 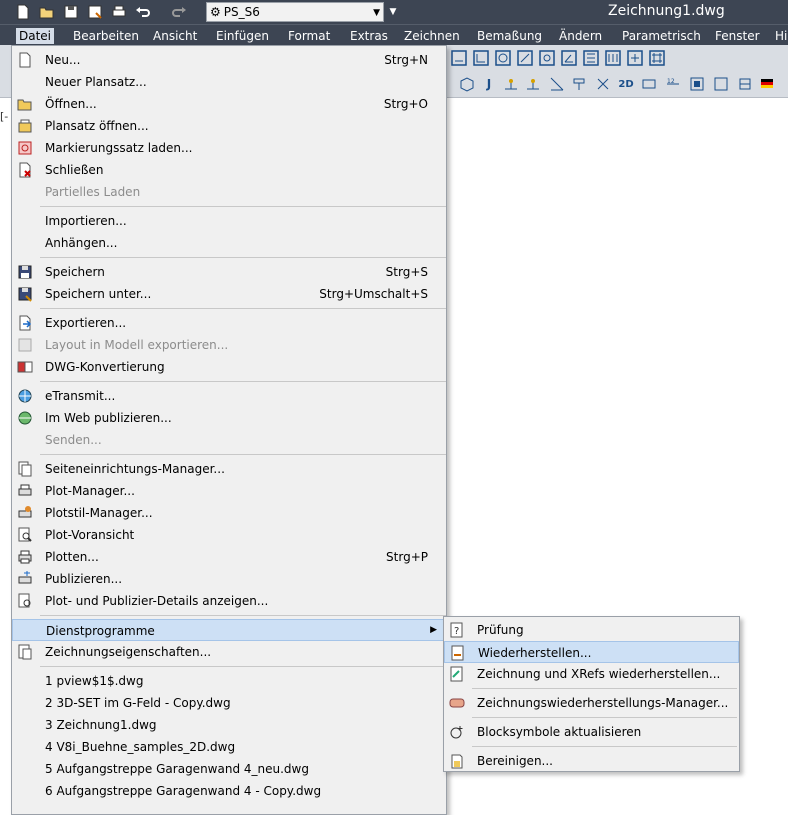 I want to click on dim-radius-icon, so click(x=525, y=58).